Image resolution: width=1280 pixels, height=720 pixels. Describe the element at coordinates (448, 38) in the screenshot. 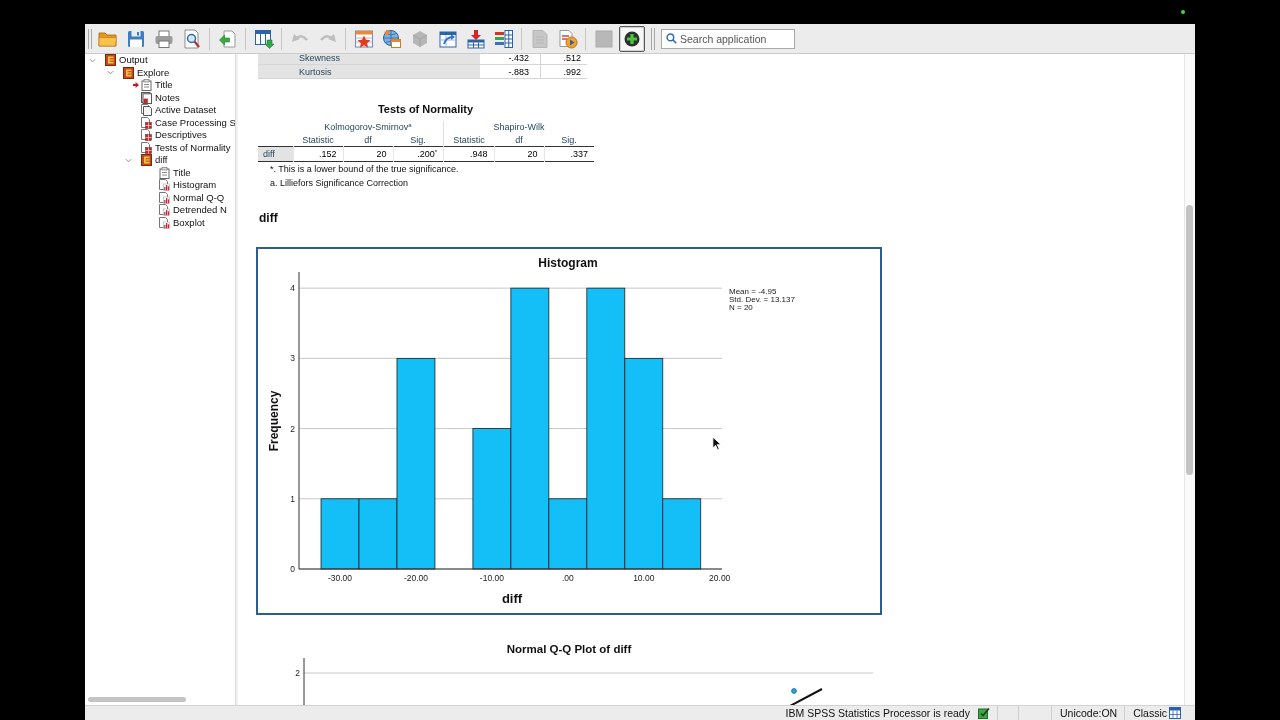

I see `curved-arrow-table-icon` at that location.